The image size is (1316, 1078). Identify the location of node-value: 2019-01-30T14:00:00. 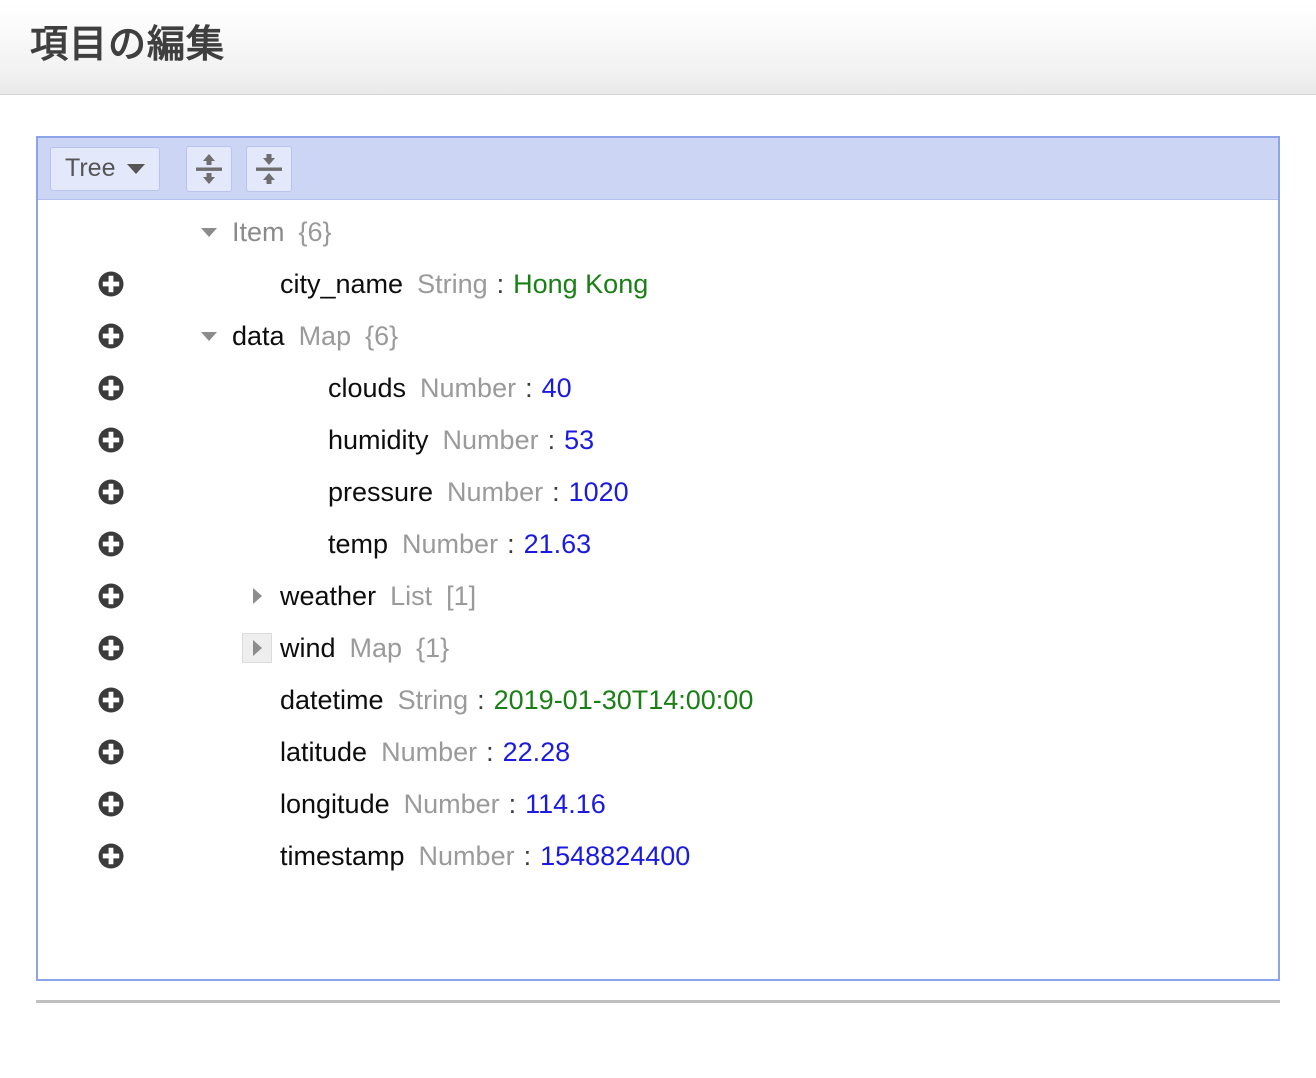
(624, 700).